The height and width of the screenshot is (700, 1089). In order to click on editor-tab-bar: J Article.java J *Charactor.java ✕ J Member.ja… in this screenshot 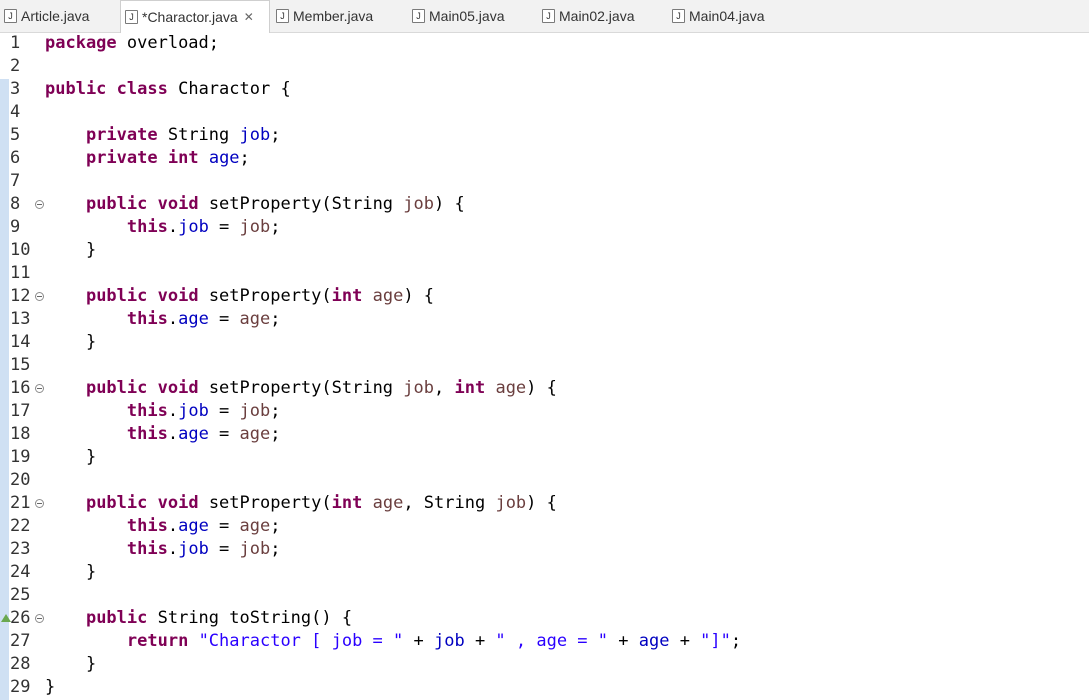, I will do `click(544, 16)`.